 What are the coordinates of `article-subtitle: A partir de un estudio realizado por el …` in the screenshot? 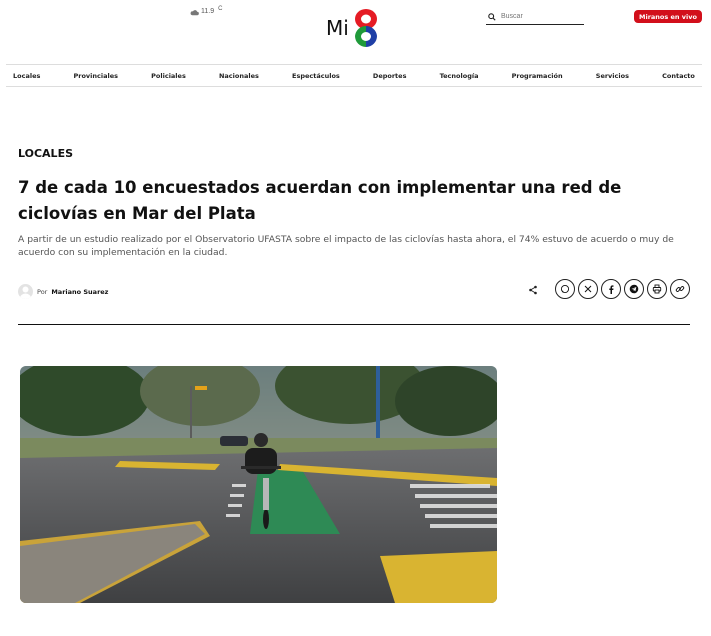 It's located at (346, 246).